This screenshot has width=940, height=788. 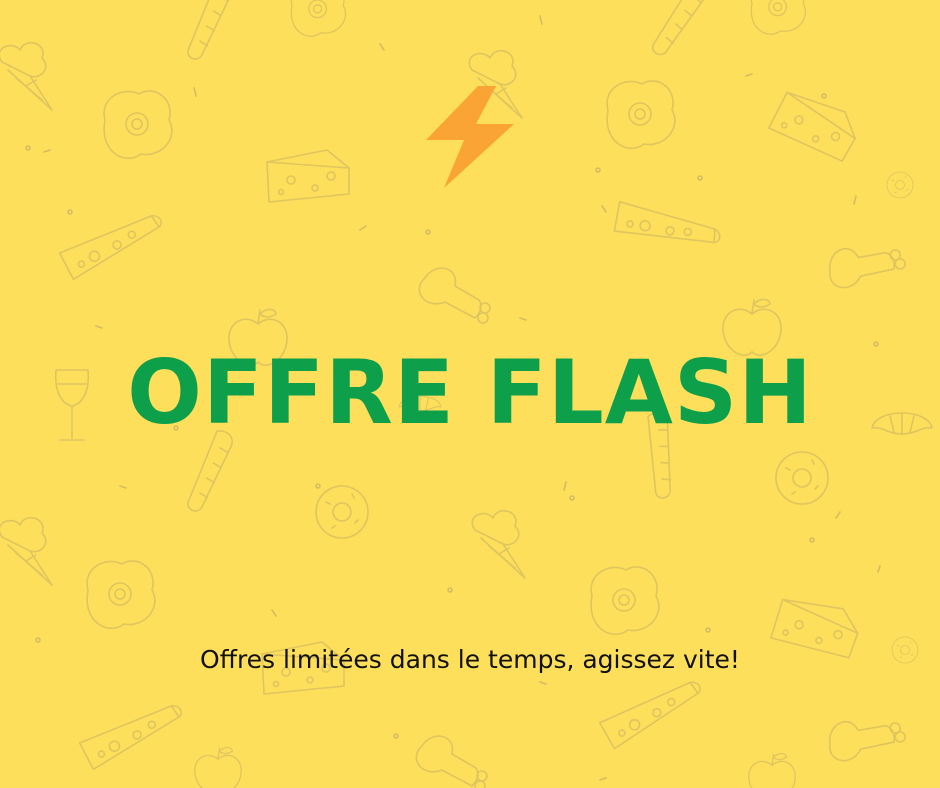 I want to click on lightning-bolt-icon, so click(x=470, y=137).